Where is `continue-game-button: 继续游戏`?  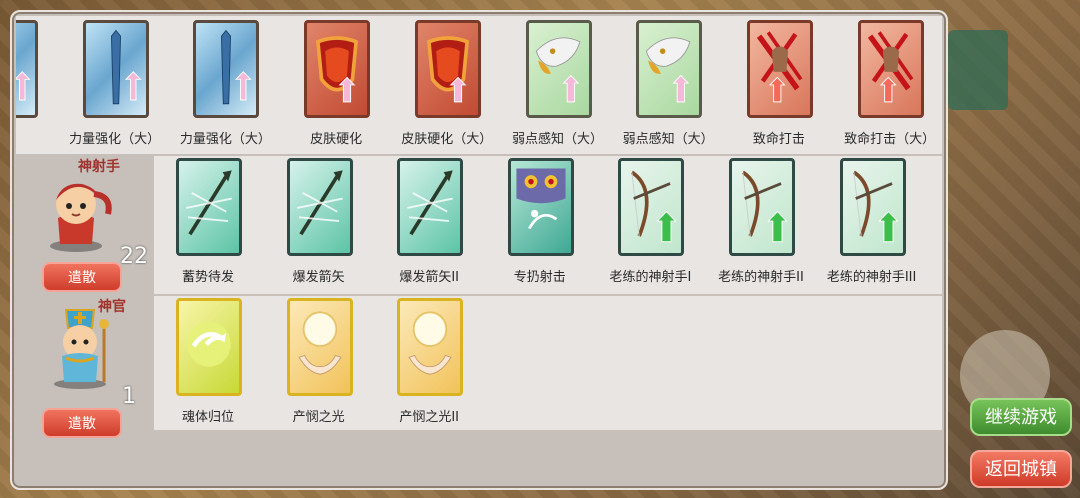 continue-game-button: 继续游戏 is located at coordinates (1021, 417).